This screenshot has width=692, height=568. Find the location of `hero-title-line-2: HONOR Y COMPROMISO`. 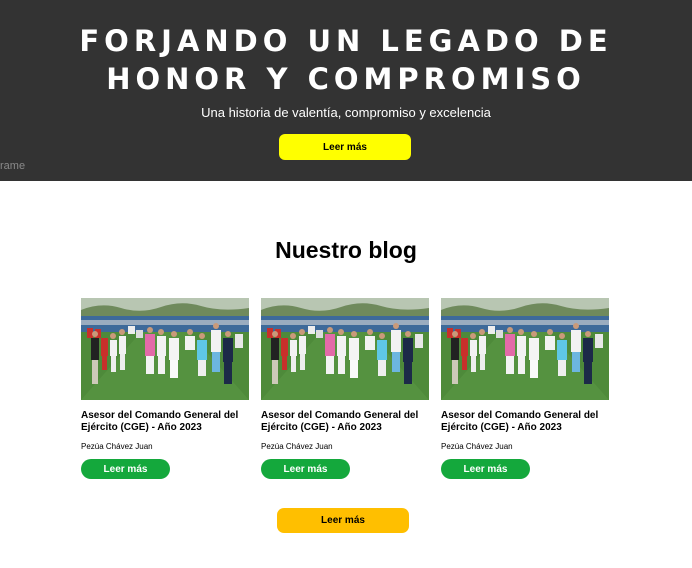

hero-title-line-2: HONOR Y COMPROMISO is located at coordinates (346, 79).